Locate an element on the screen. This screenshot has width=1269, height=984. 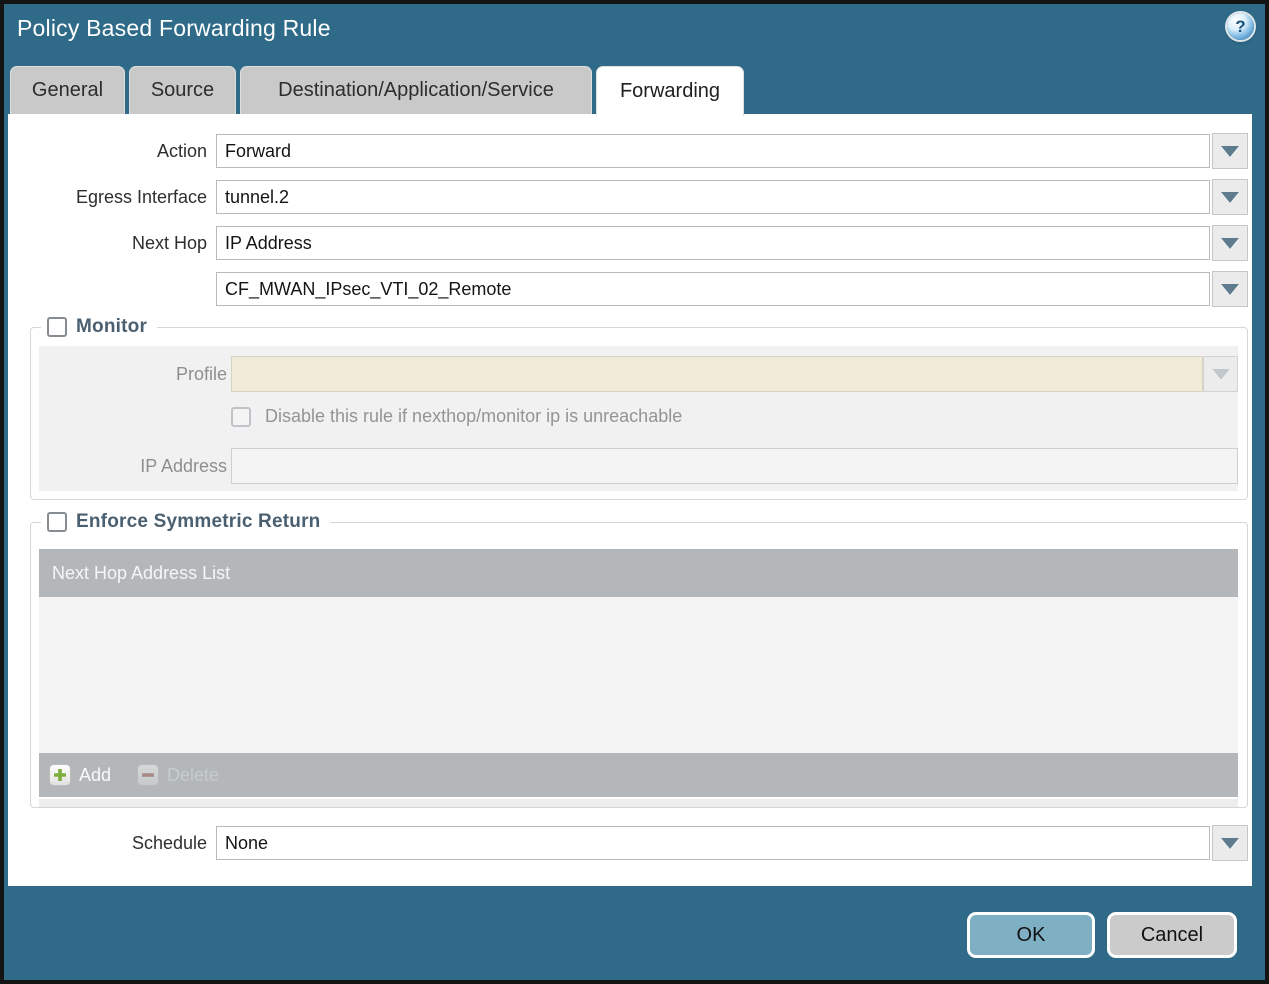
add-button-label: Add is located at coordinates (95, 774).